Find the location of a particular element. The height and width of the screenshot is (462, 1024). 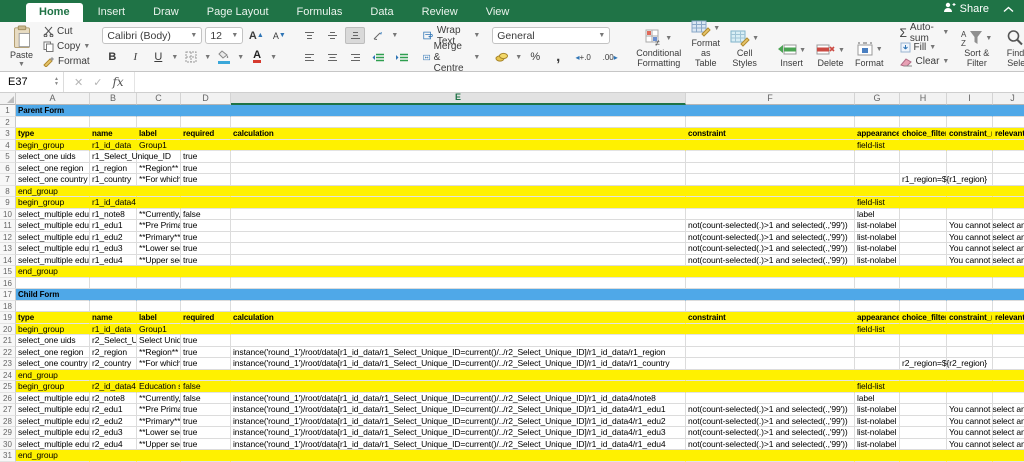

orientation-button is located at coordinates (378, 35).